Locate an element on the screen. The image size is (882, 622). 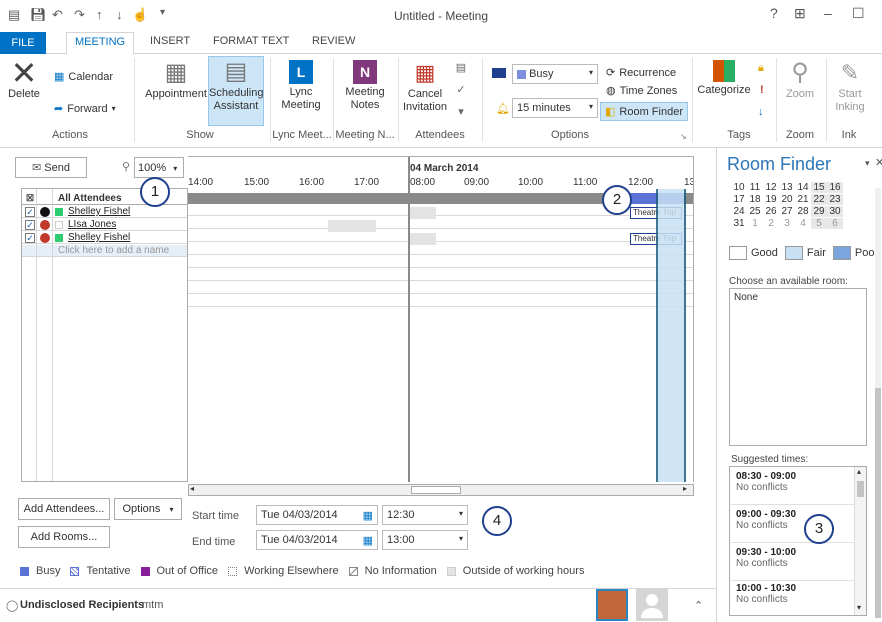
close-icon: ✕ is located at coordinates (878, 162).